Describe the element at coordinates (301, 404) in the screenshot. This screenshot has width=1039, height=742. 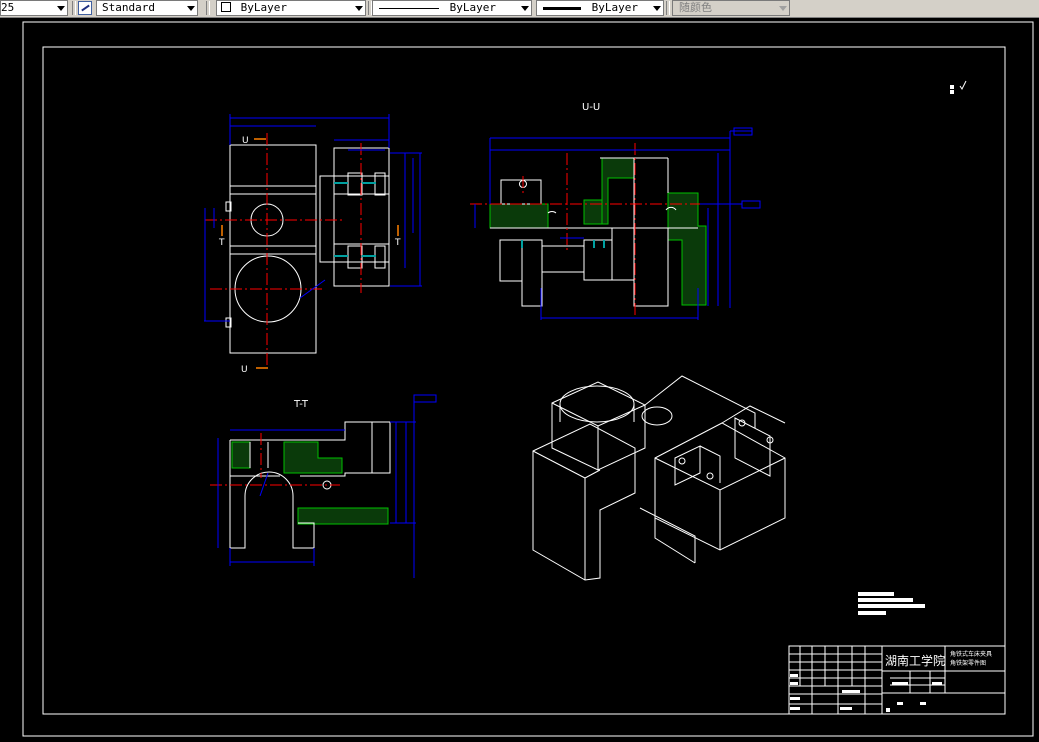
I see `view-label-t-t: T-T` at that location.